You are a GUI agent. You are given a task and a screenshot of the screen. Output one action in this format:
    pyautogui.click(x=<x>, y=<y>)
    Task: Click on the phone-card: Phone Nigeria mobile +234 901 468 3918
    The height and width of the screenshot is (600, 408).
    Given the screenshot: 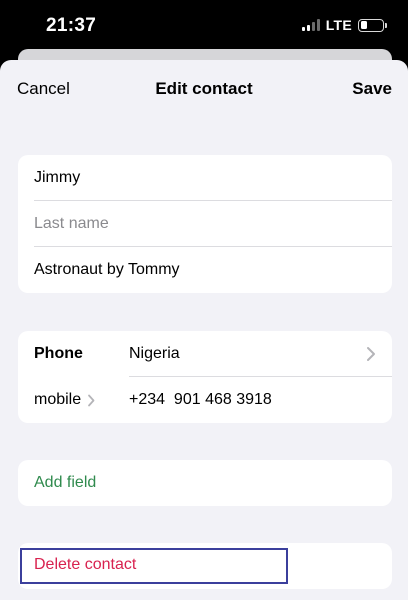 What is the action you would take?
    pyautogui.click(x=205, y=377)
    